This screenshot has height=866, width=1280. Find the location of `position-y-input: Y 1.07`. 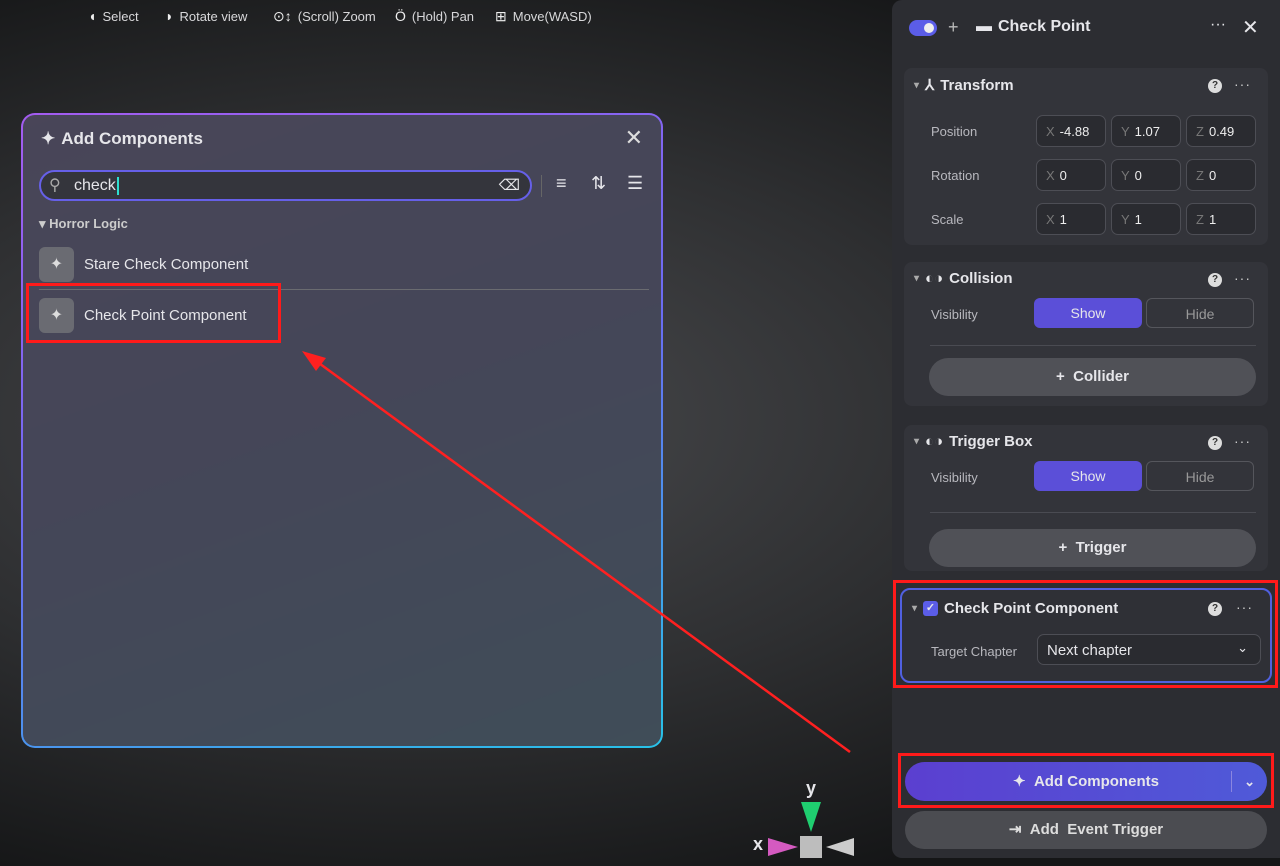

position-y-input: Y 1.07 is located at coordinates (1146, 131).